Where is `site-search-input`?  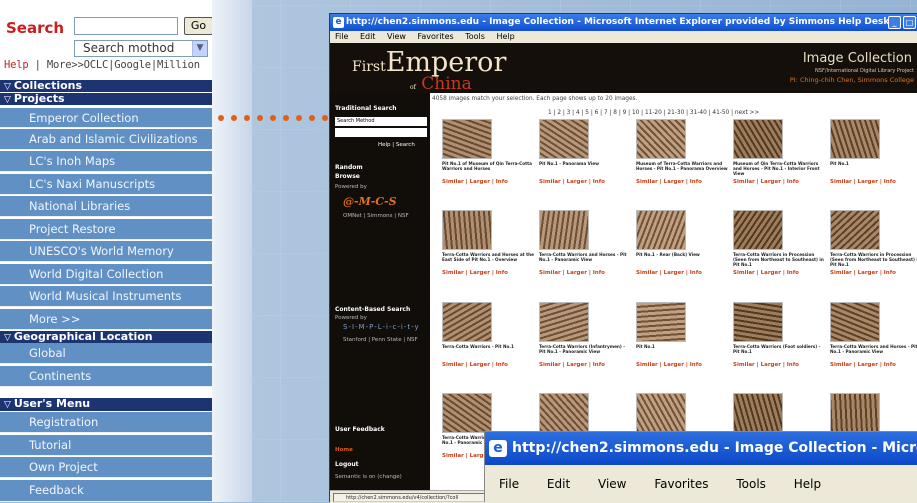 site-search-input is located at coordinates (381, 132).